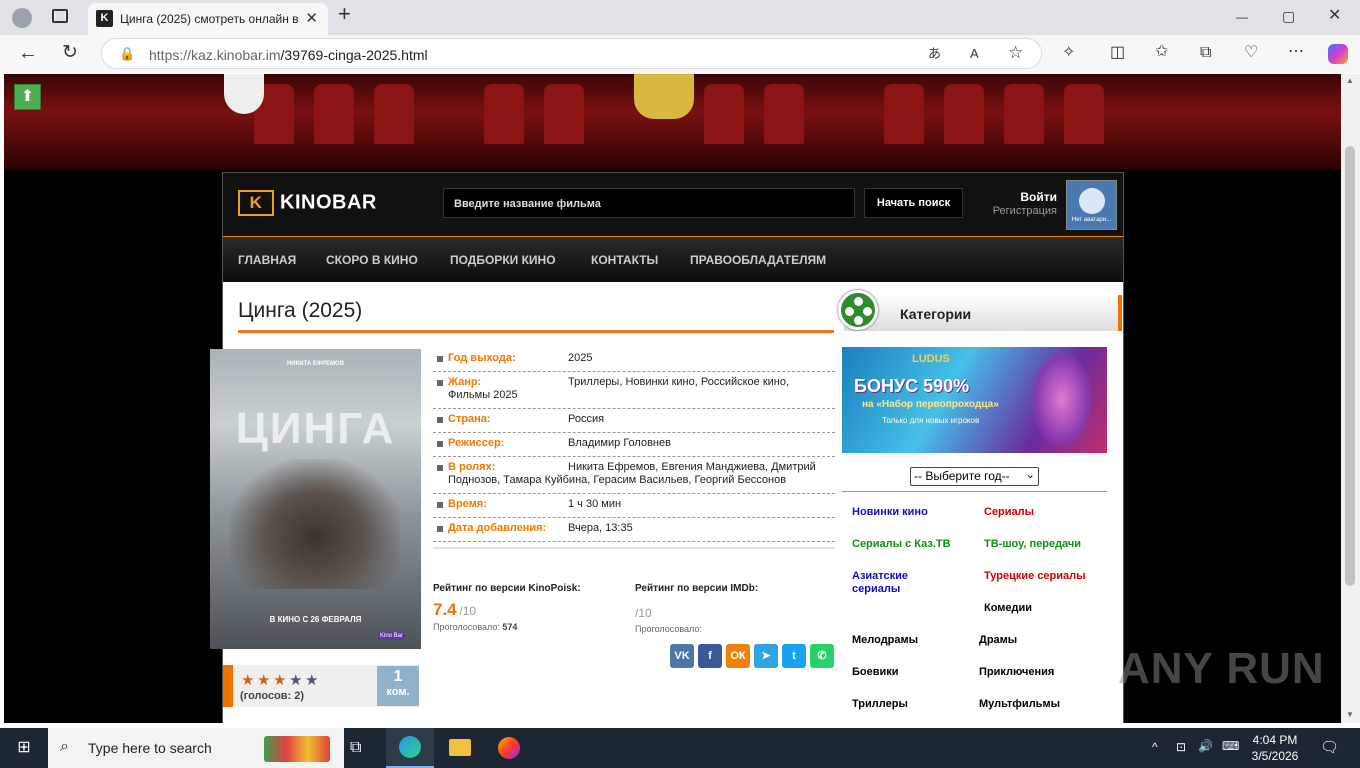 This screenshot has height=768, width=1360. I want to click on nav-home: ГЛАВНАЯ, so click(267, 260).